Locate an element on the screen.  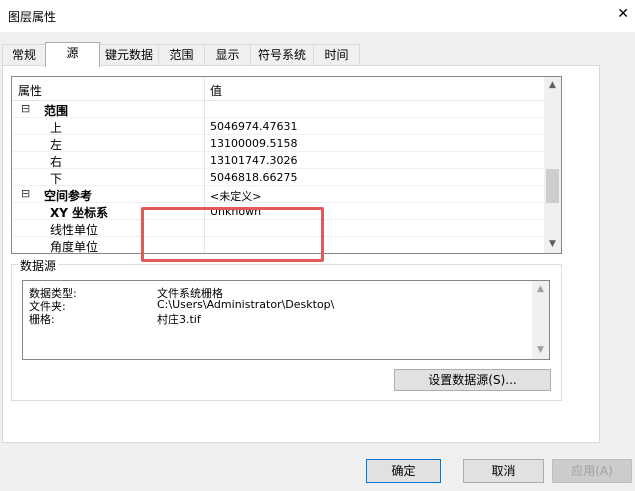
grid-row-key: 上 is located at coordinates (56, 128).